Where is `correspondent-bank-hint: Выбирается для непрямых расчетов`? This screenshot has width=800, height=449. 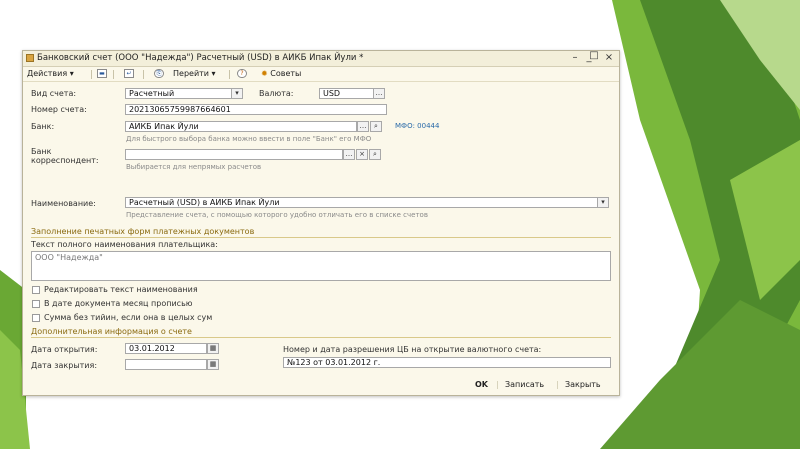 correspondent-bank-hint: Выбирается для непрямых расчетов is located at coordinates (194, 167).